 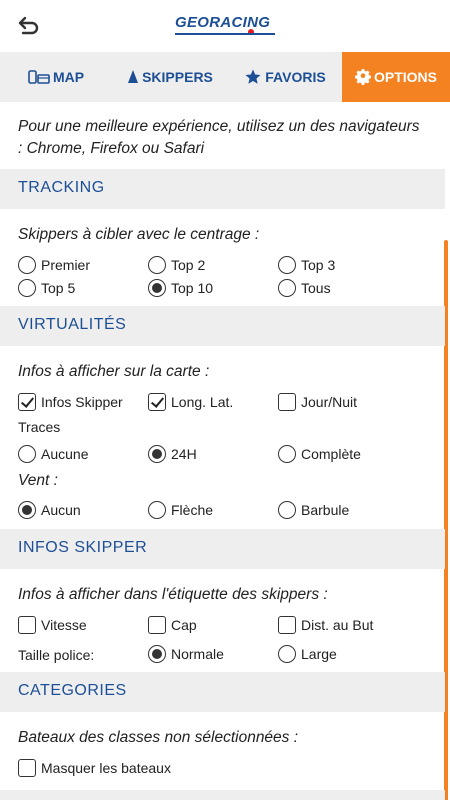 I want to click on radio-top3: Top 3, so click(x=306, y=265).